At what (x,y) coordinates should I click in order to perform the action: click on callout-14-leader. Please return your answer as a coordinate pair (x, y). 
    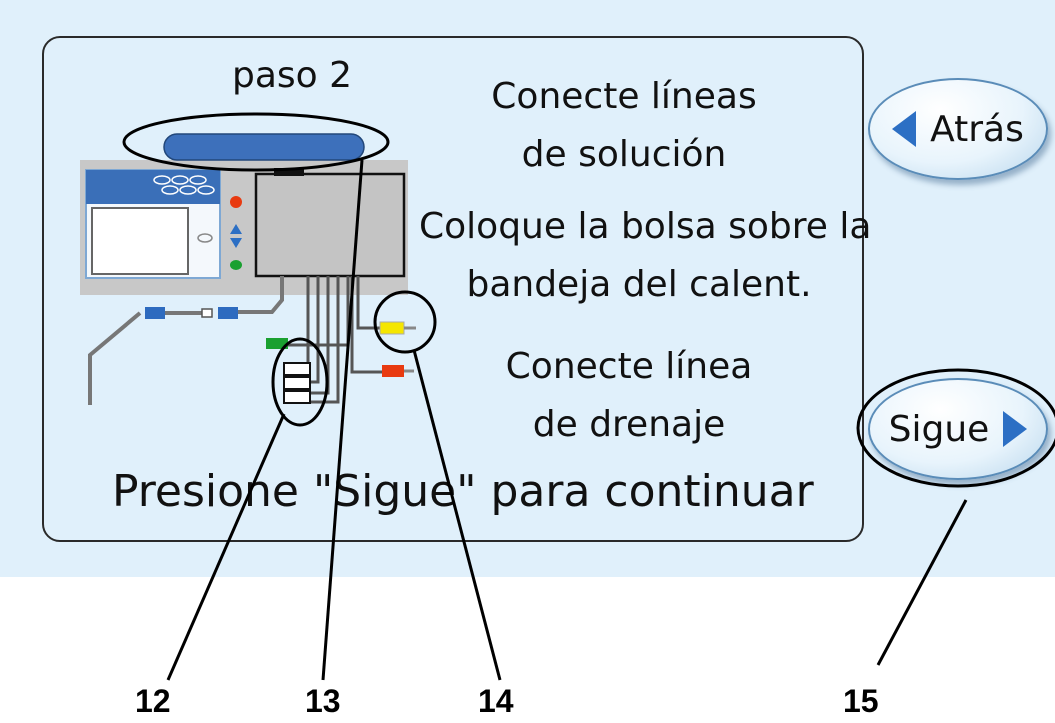
    Looking at the image, I should click on (457, 515).